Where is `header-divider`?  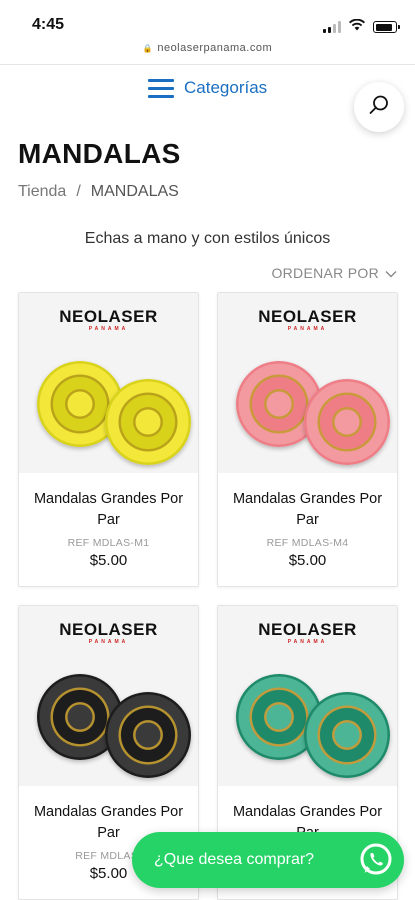 header-divider is located at coordinates (207, 64).